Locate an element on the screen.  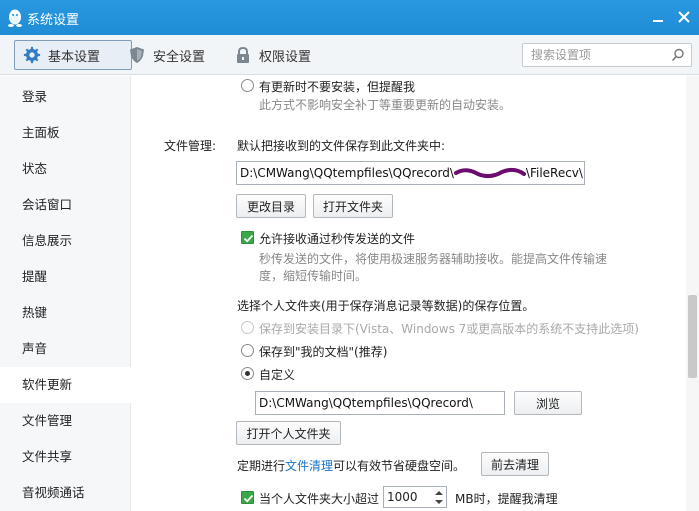
size-limit-stepper: 1000 is located at coordinates (415, 497).